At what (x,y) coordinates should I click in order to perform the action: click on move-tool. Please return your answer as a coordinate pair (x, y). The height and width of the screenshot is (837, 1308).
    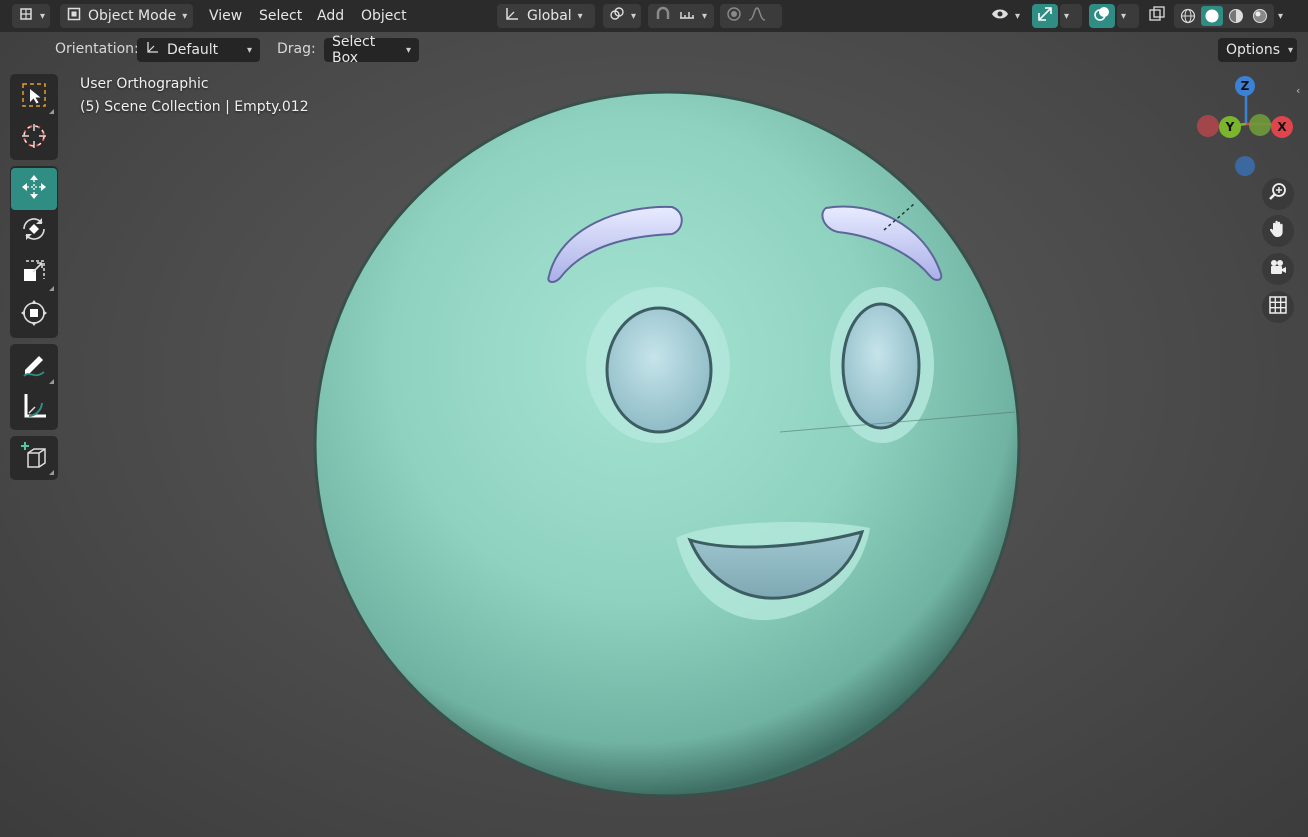
    Looking at the image, I should click on (34, 189).